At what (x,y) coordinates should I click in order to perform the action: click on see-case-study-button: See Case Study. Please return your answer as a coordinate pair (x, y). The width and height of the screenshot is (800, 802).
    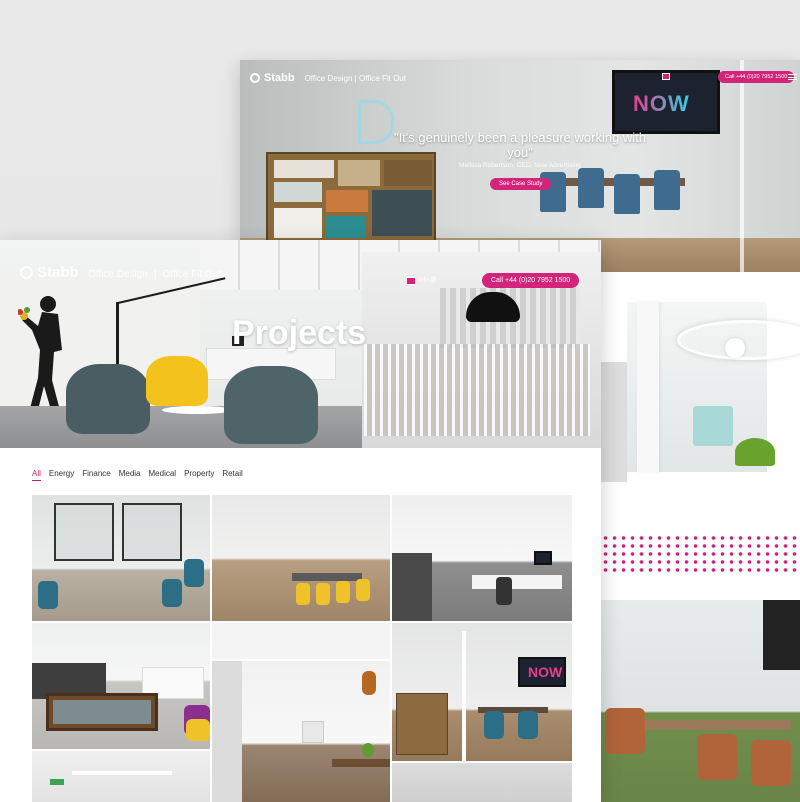
    Looking at the image, I should click on (521, 184).